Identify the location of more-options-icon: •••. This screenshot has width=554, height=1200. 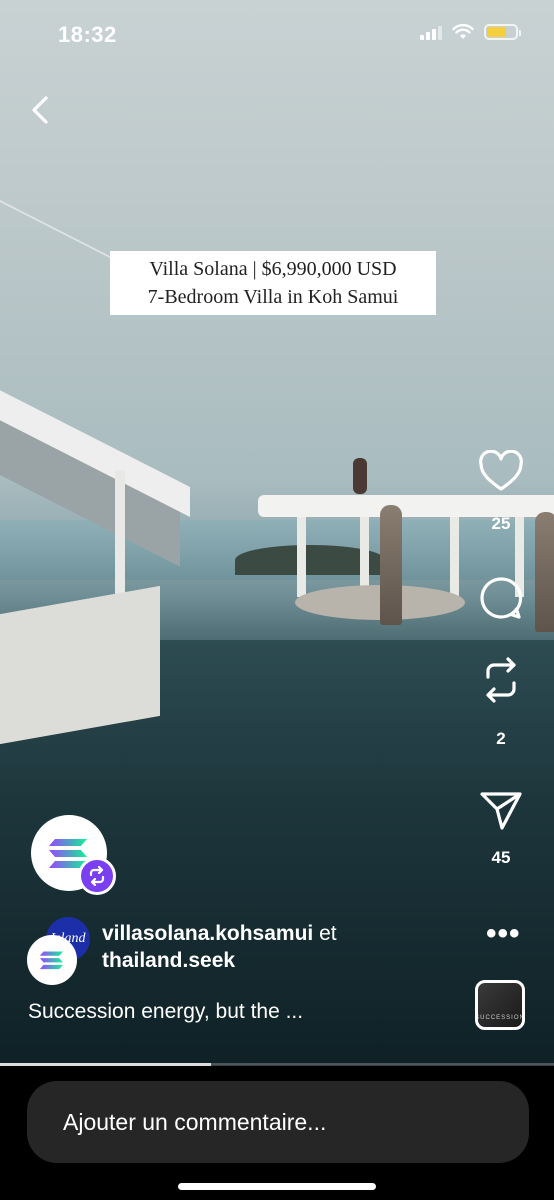
(503, 934).